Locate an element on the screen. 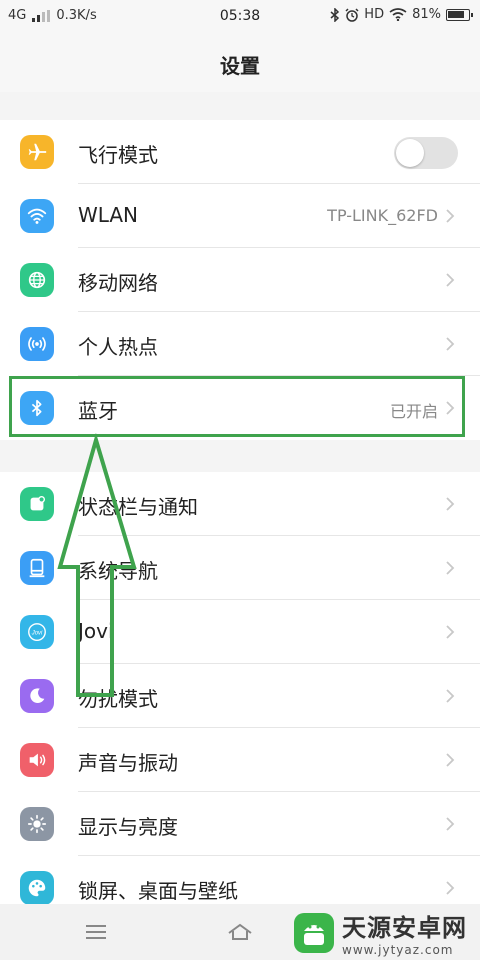  notification-icon is located at coordinates (37, 504).